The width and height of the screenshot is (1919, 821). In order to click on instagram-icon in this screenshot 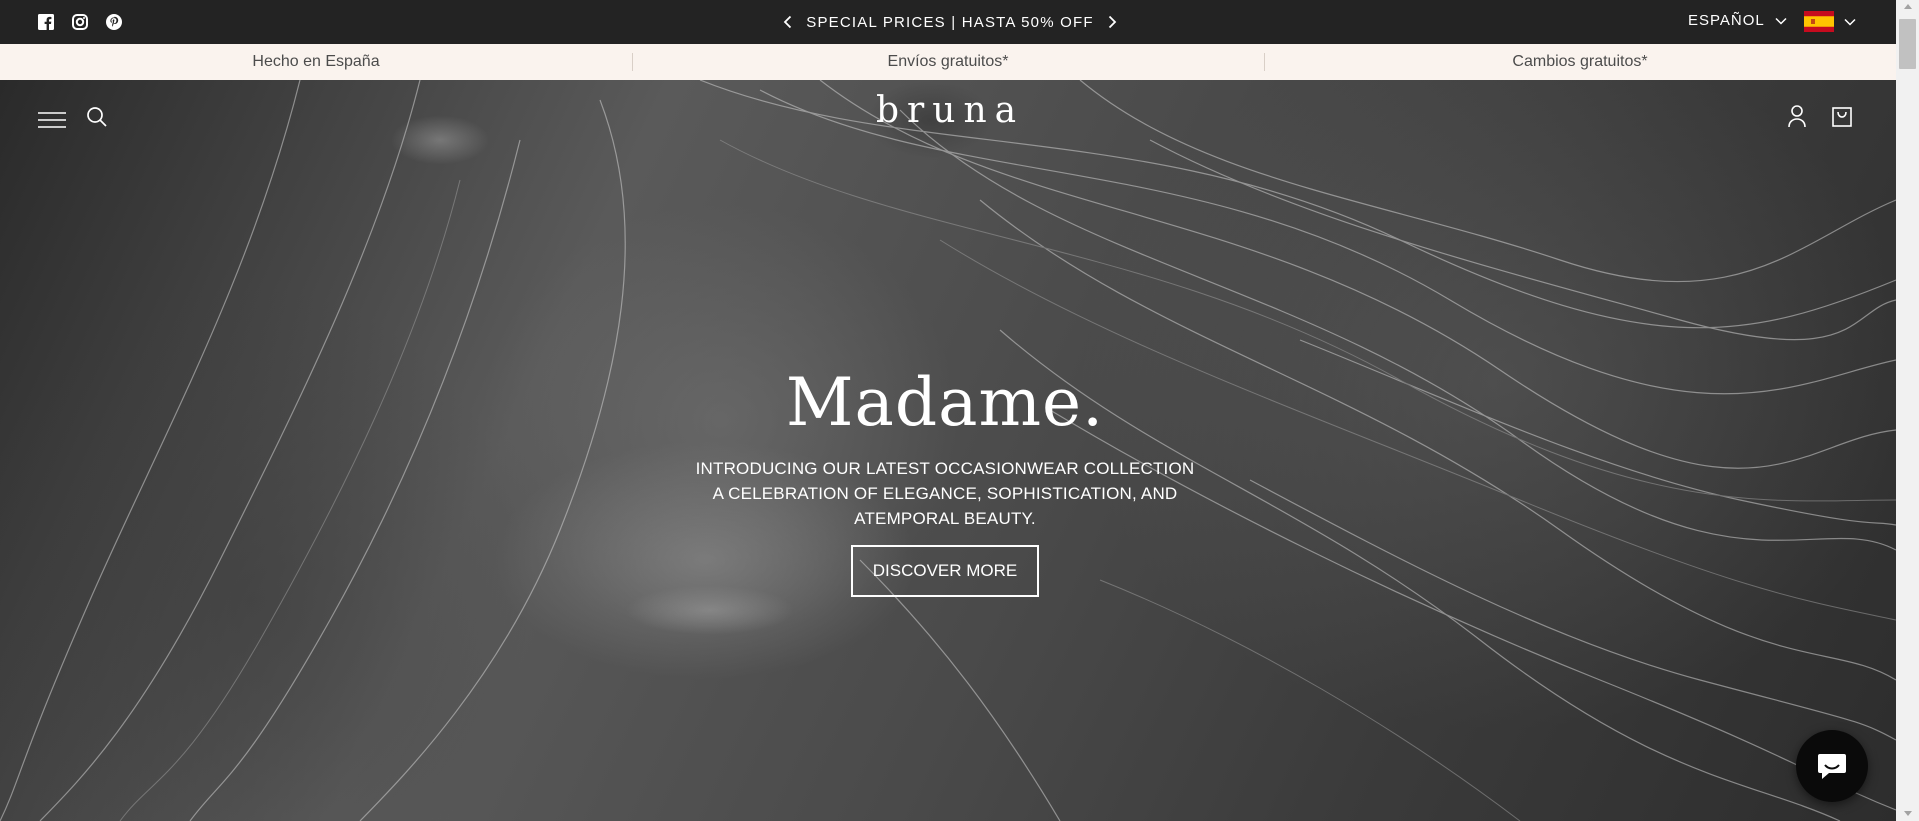, I will do `click(80, 22)`.